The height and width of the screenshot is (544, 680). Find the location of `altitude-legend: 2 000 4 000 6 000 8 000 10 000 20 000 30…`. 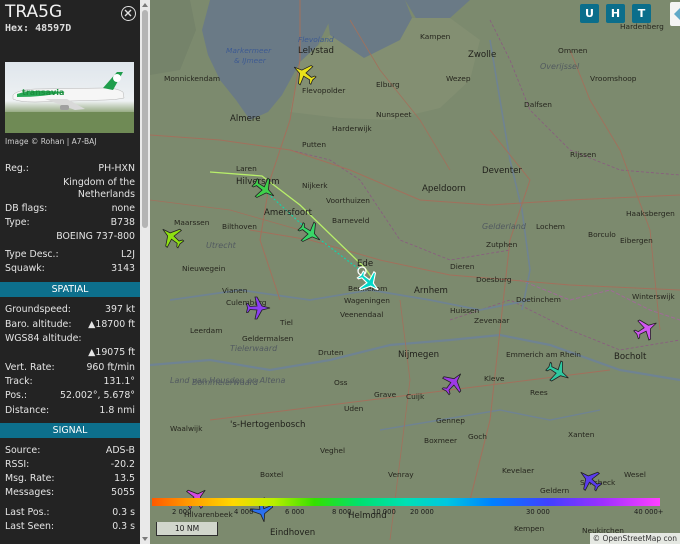

altitude-legend: 2 000 4 000 6 000 8 000 10 000 20 000 30… is located at coordinates (406, 511).